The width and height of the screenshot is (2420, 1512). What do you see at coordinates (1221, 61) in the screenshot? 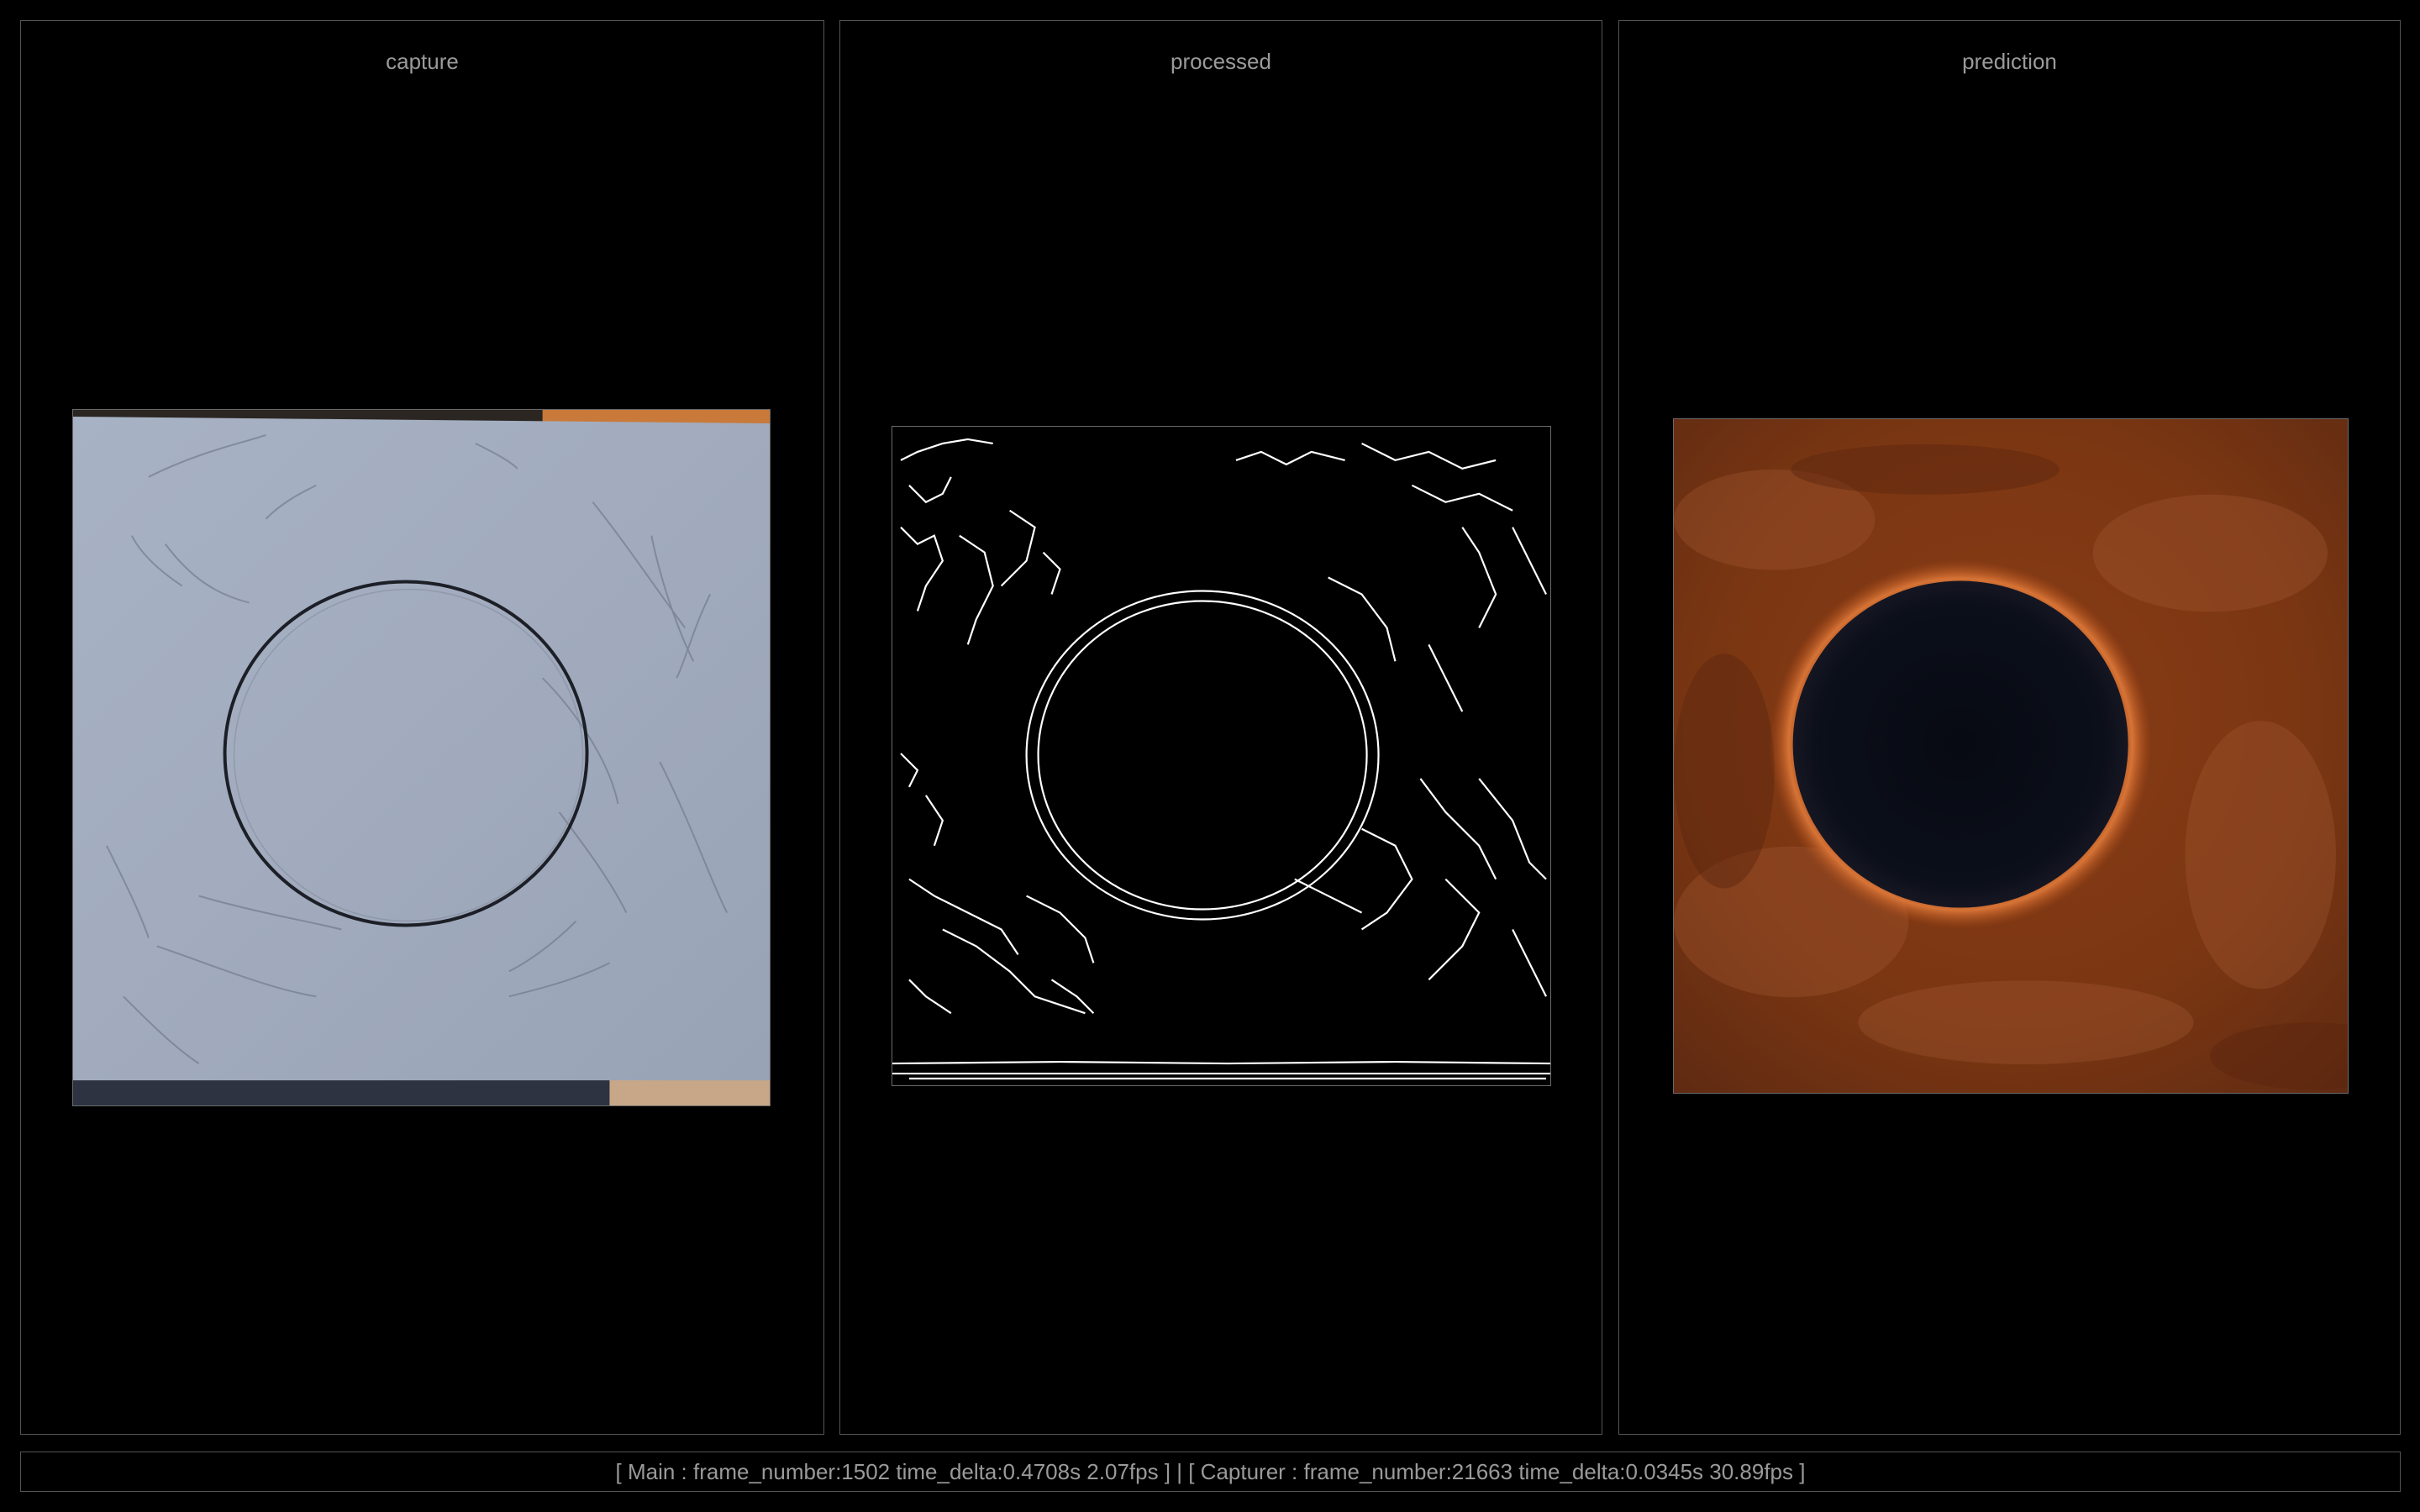
I see `processed-panel-title: processed` at bounding box center [1221, 61].